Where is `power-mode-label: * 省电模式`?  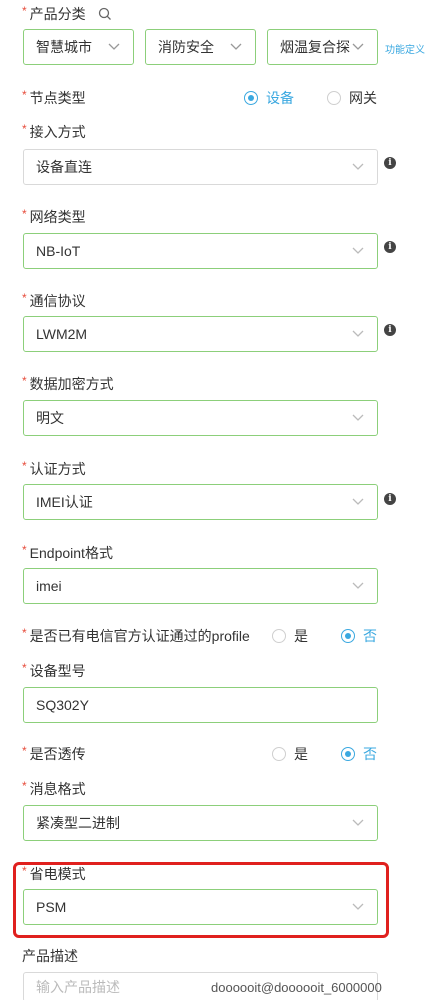
power-mode-label: * 省电模式 is located at coordinates (54, 873).